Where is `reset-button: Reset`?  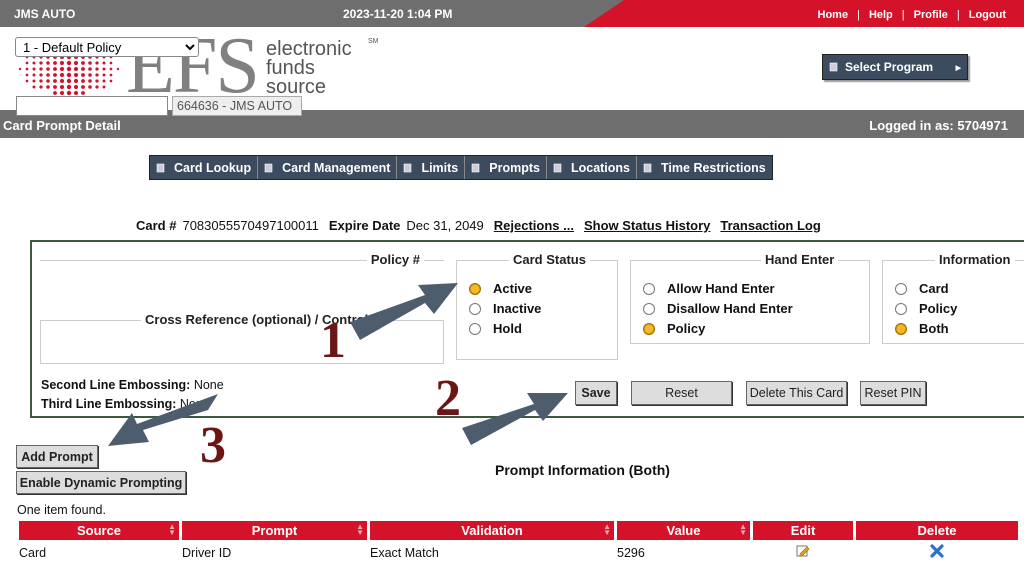 reset-button: Reset is located at coordinates (681, 393).